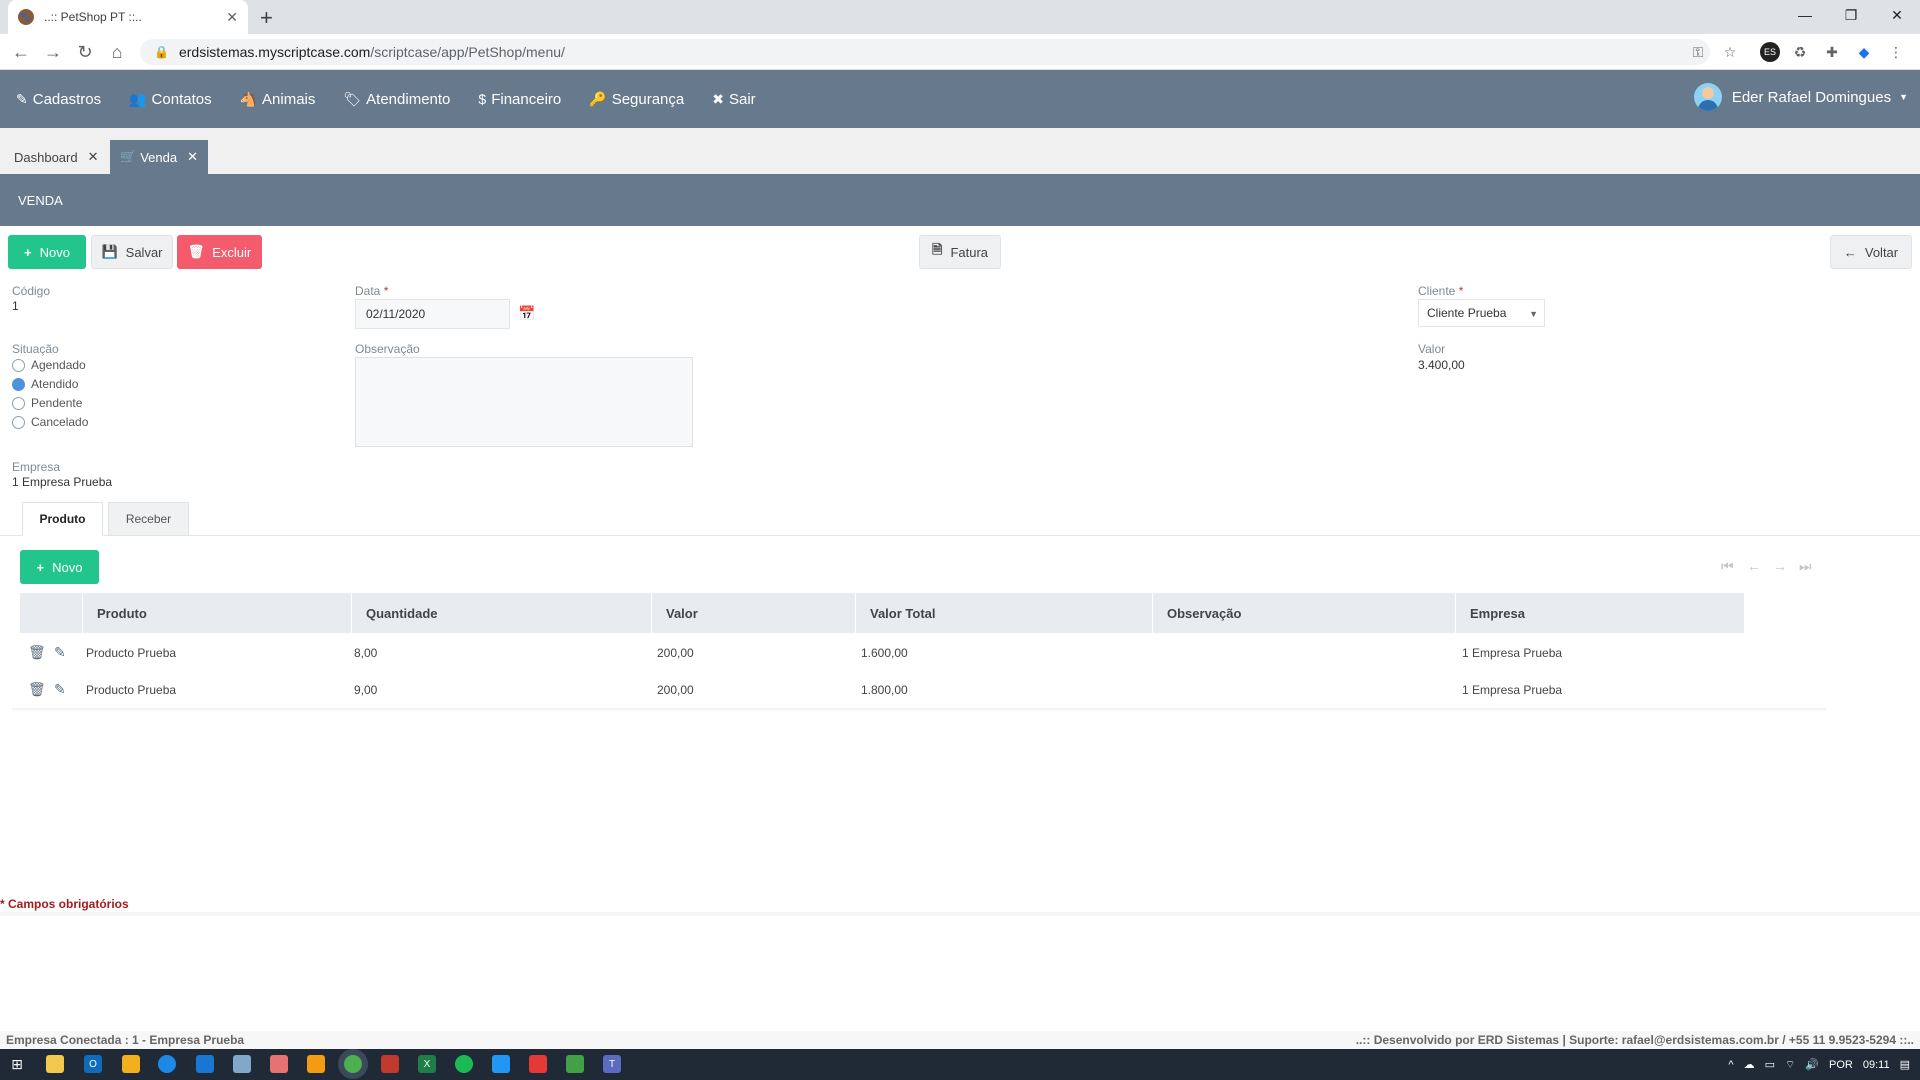 The height and width of the screenshot is (1080, 1920). I want to click on calendar-icon: 📅, so click(526, 313).